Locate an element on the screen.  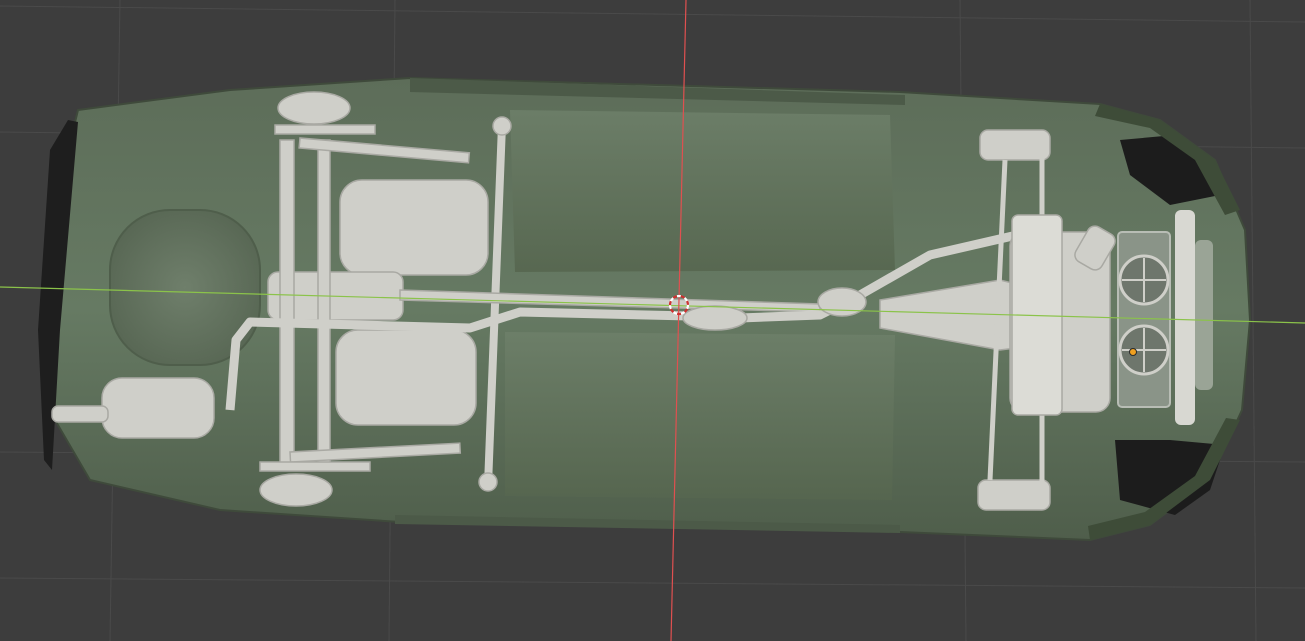
catalytic-converter is located at coordinates (842, 302).